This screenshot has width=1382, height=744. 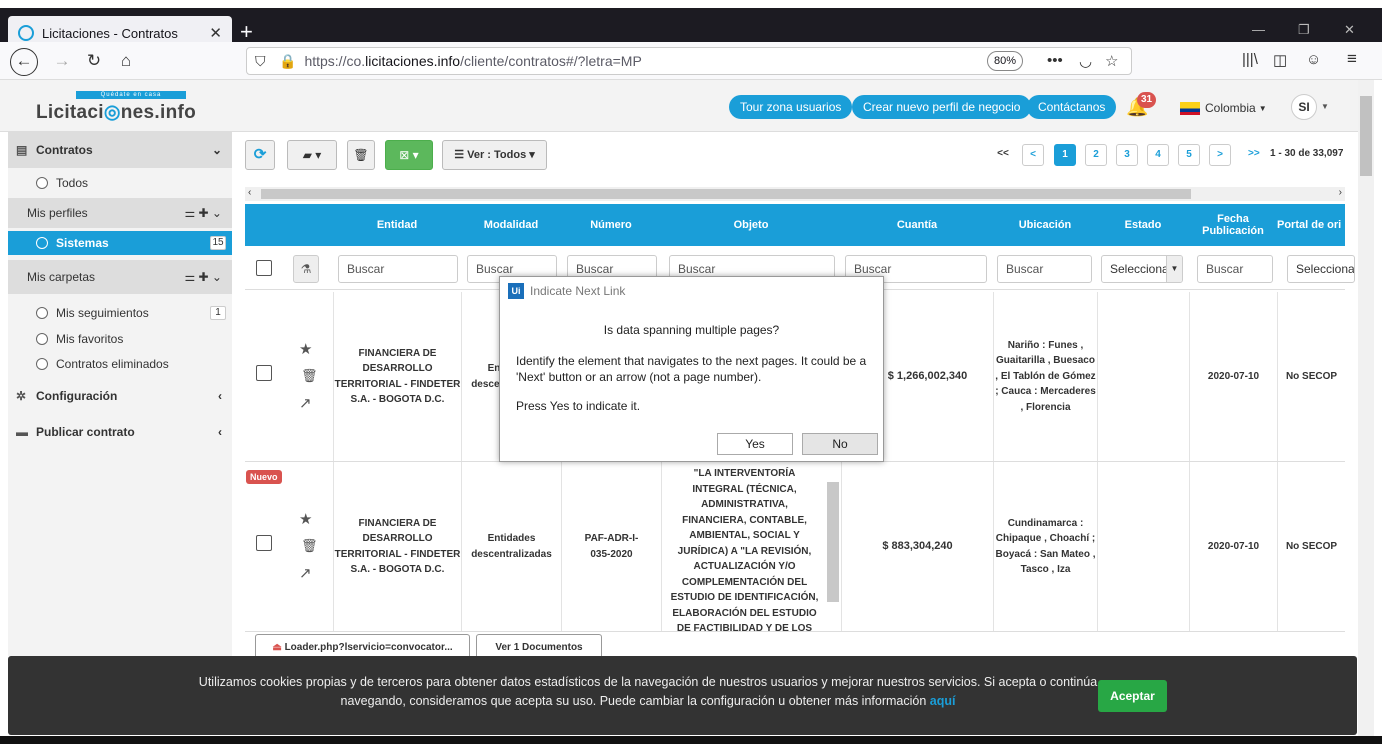 What do you see at coordinates (1055, 60) in the screenshot?
I see `page-actions-icon: •••` at bounding box center [1055, 60].